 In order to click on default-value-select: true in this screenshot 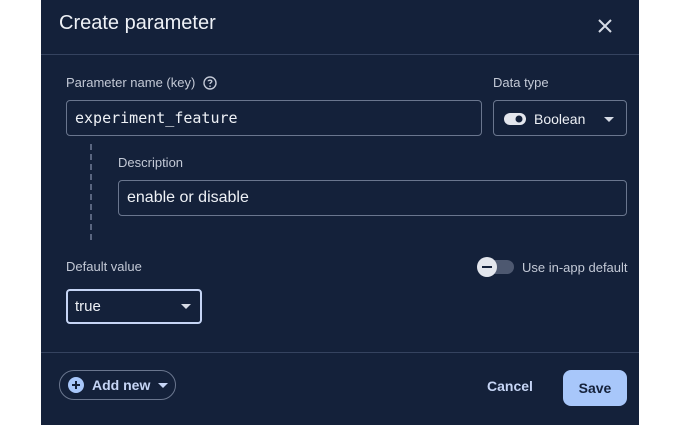, I will do `click(134, 306)`.